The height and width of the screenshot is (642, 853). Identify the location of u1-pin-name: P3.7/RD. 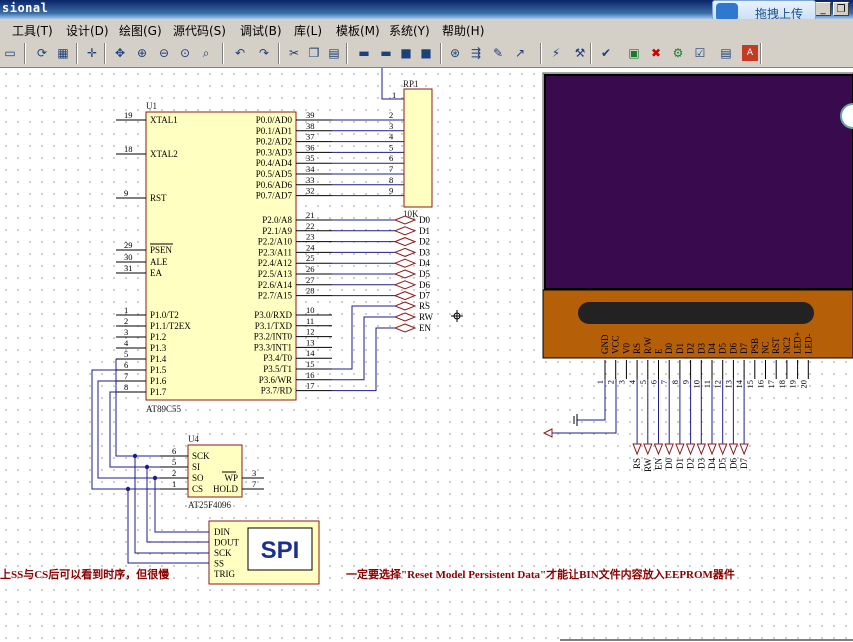
(277, 391).